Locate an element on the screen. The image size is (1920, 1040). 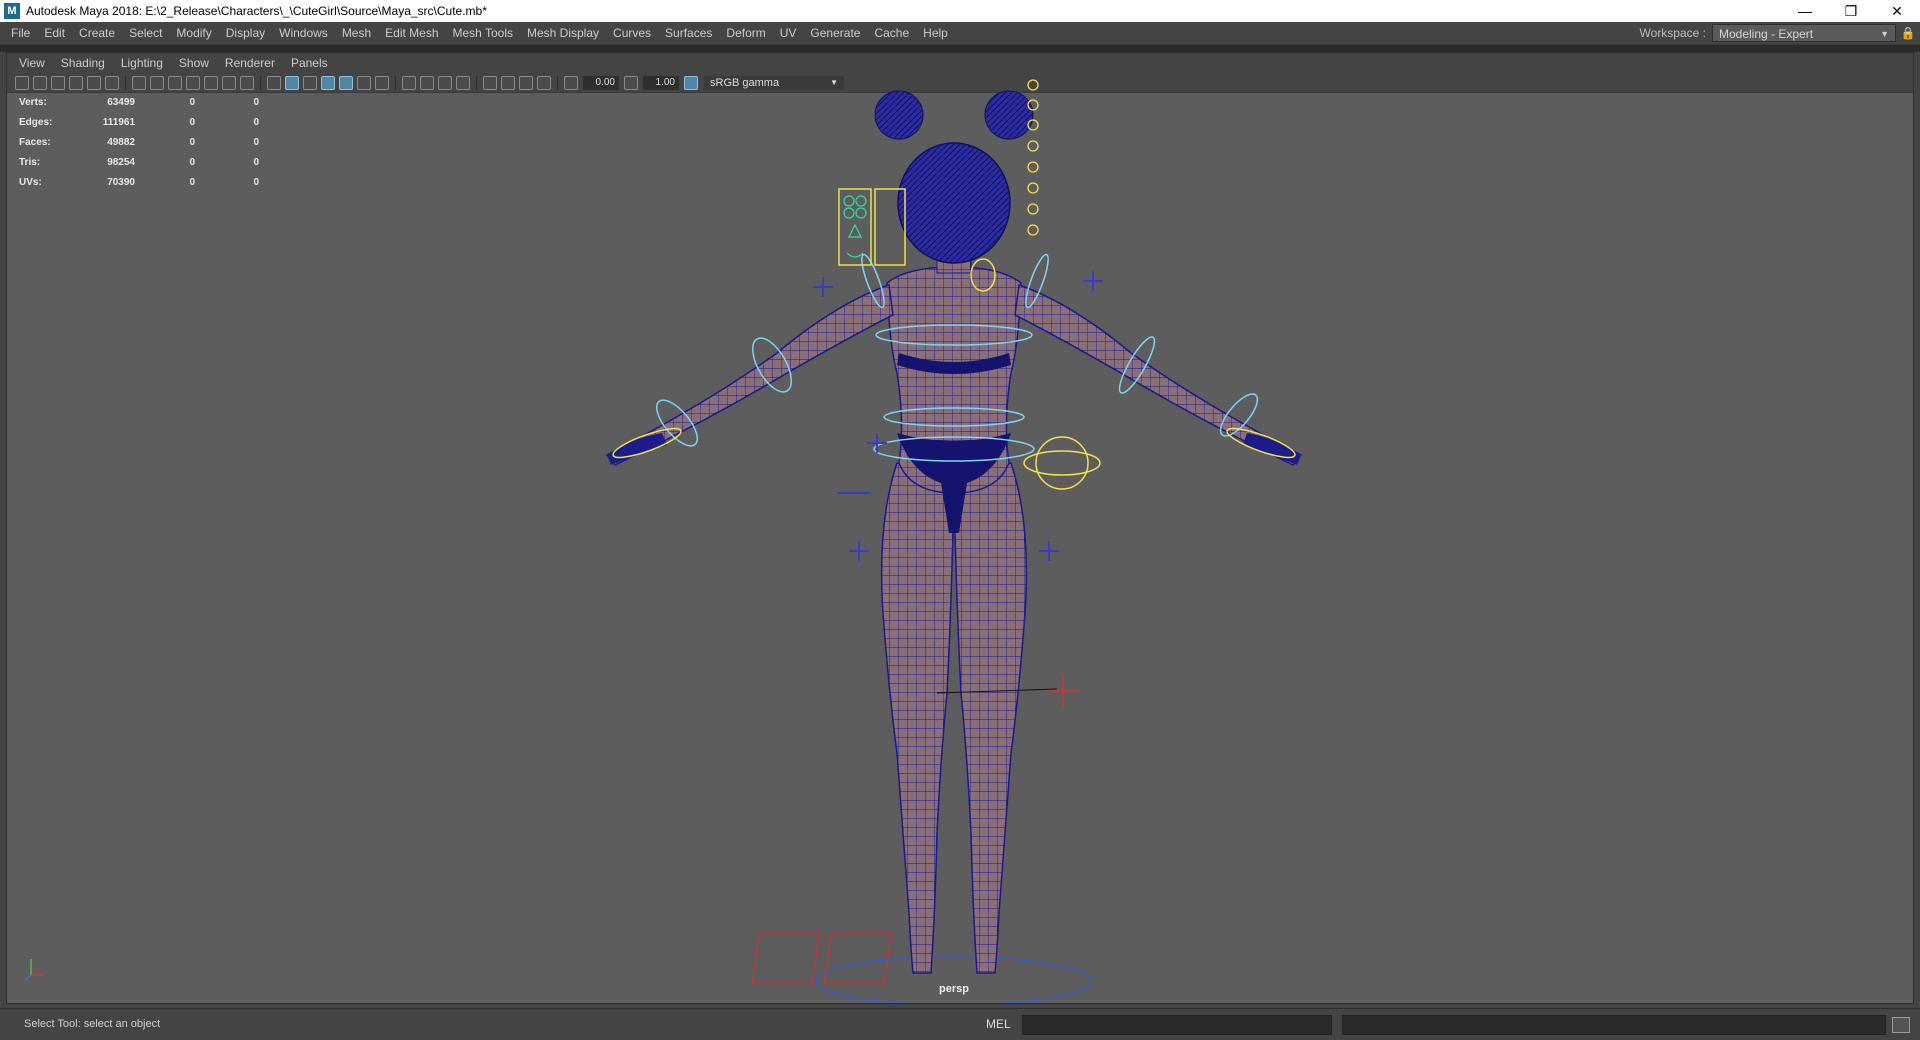
minimize-button: — is located at coordinates (1805, 11).